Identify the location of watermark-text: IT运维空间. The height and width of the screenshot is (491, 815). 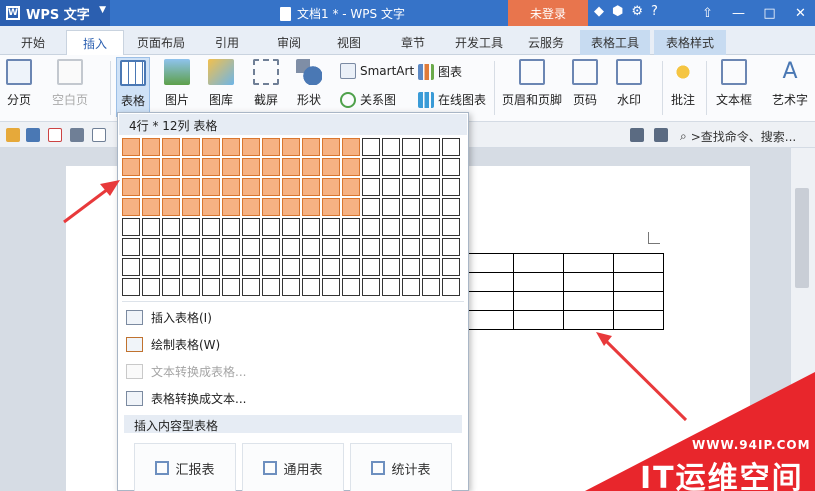
(722, 476).